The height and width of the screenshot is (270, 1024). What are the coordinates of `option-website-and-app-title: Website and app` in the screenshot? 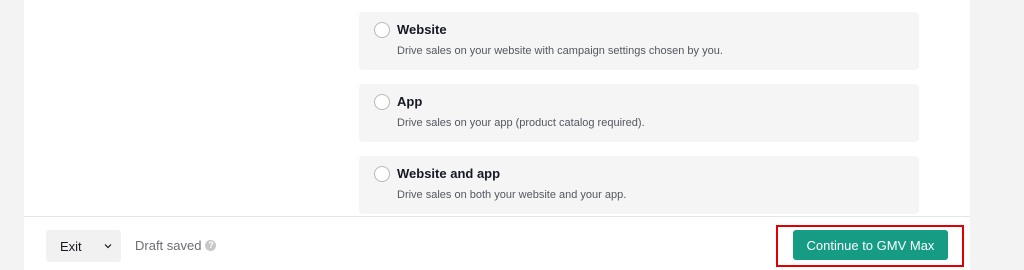 It's located at (449, 173).